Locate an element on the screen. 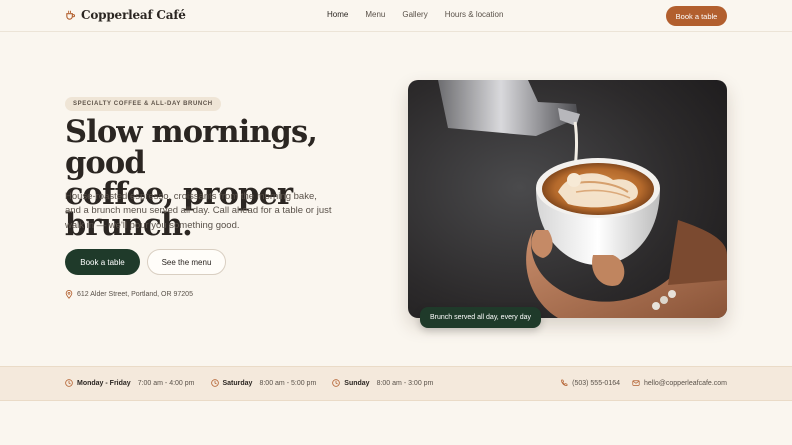  address-line: 612 Alder Street, Portland, OR 97205 is located at coordinates (129, 294).